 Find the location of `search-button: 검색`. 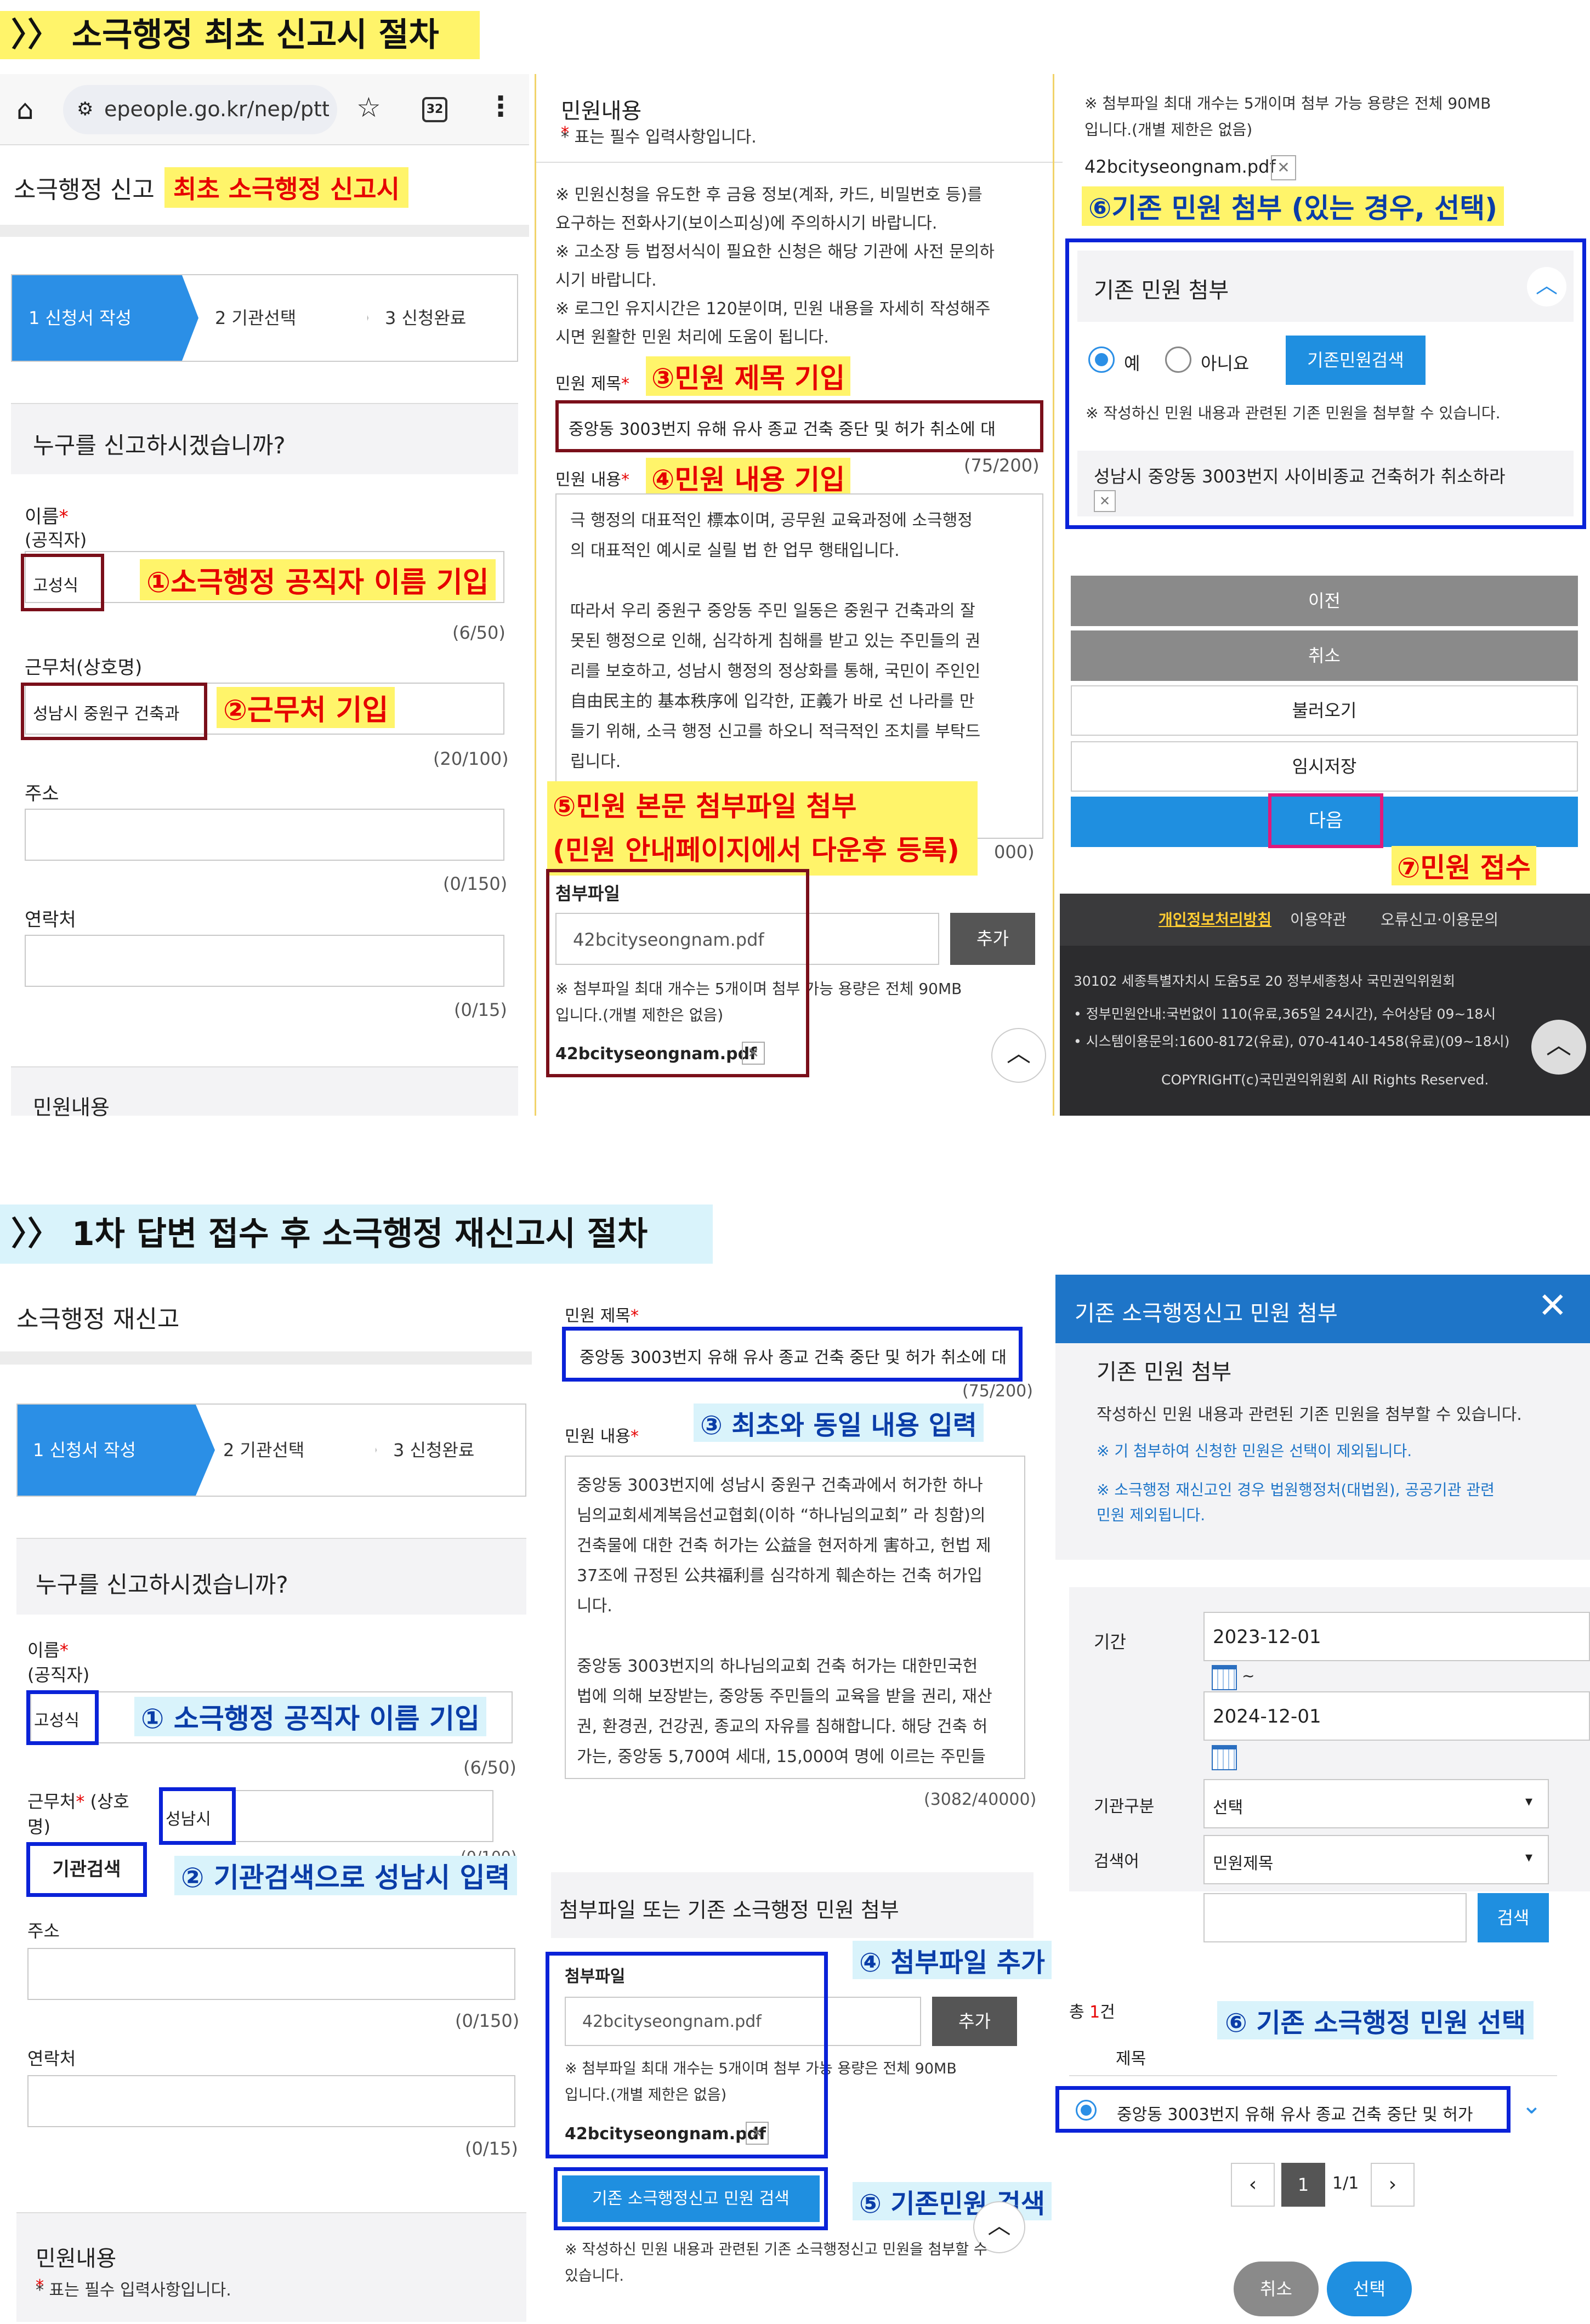

search-button: 검색 is located at coordinates (1513, 1917).